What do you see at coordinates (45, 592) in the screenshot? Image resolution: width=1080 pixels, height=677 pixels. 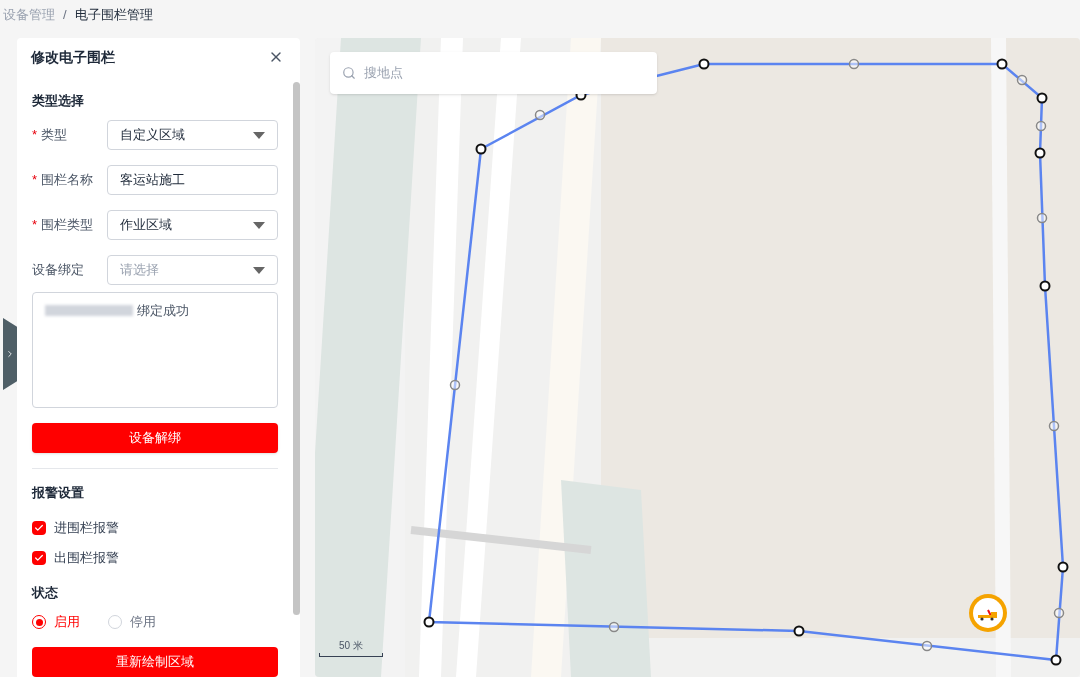 I see `section-heading: 状态` at bounding box center [45, 592].